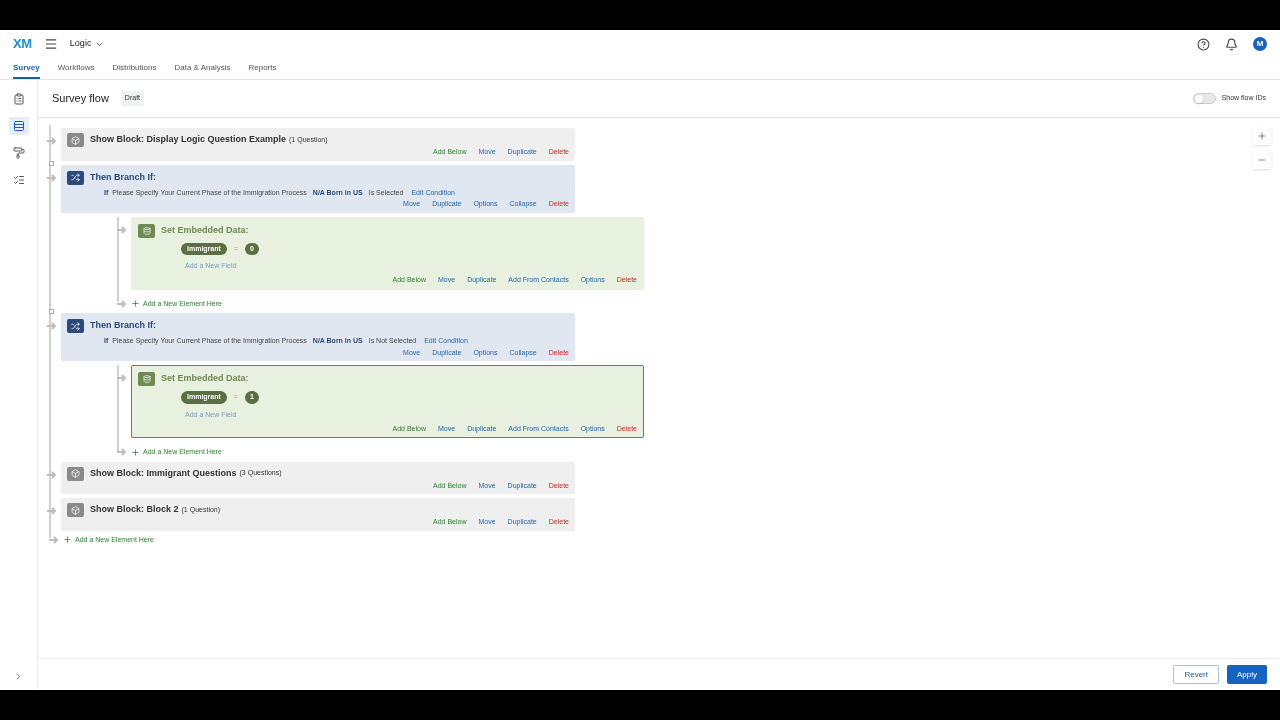 The image size is (1280, 720). What do you see at coordinates (1247, 674) in the screenshot?
I see `footer-button: Apply` at bounding box center [1247, 674].